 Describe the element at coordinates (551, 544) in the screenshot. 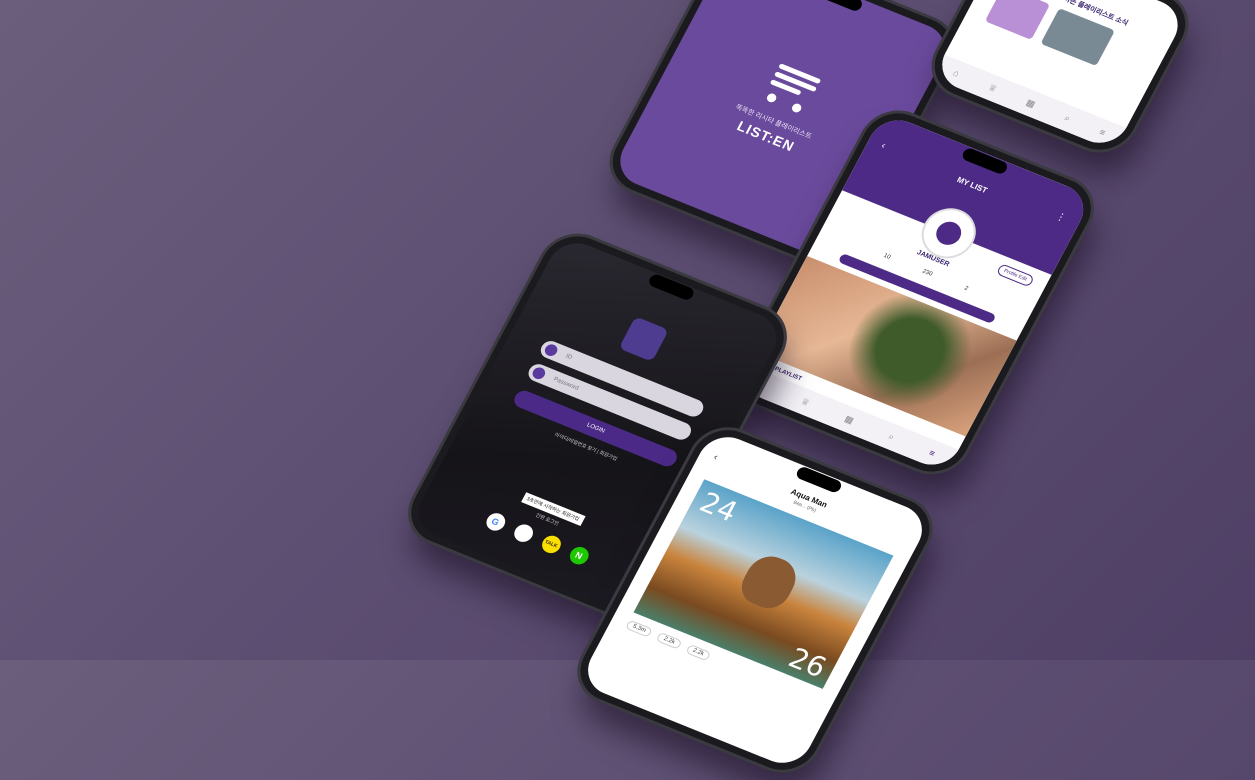

I see `kakao-icon: TALK` at that location.